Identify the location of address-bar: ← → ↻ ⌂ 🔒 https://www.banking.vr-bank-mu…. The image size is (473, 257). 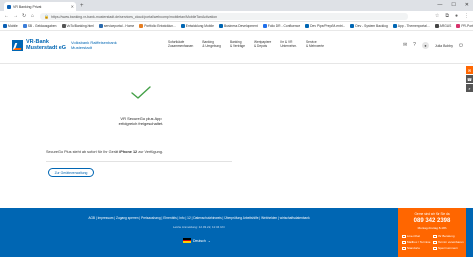
(236, 16).